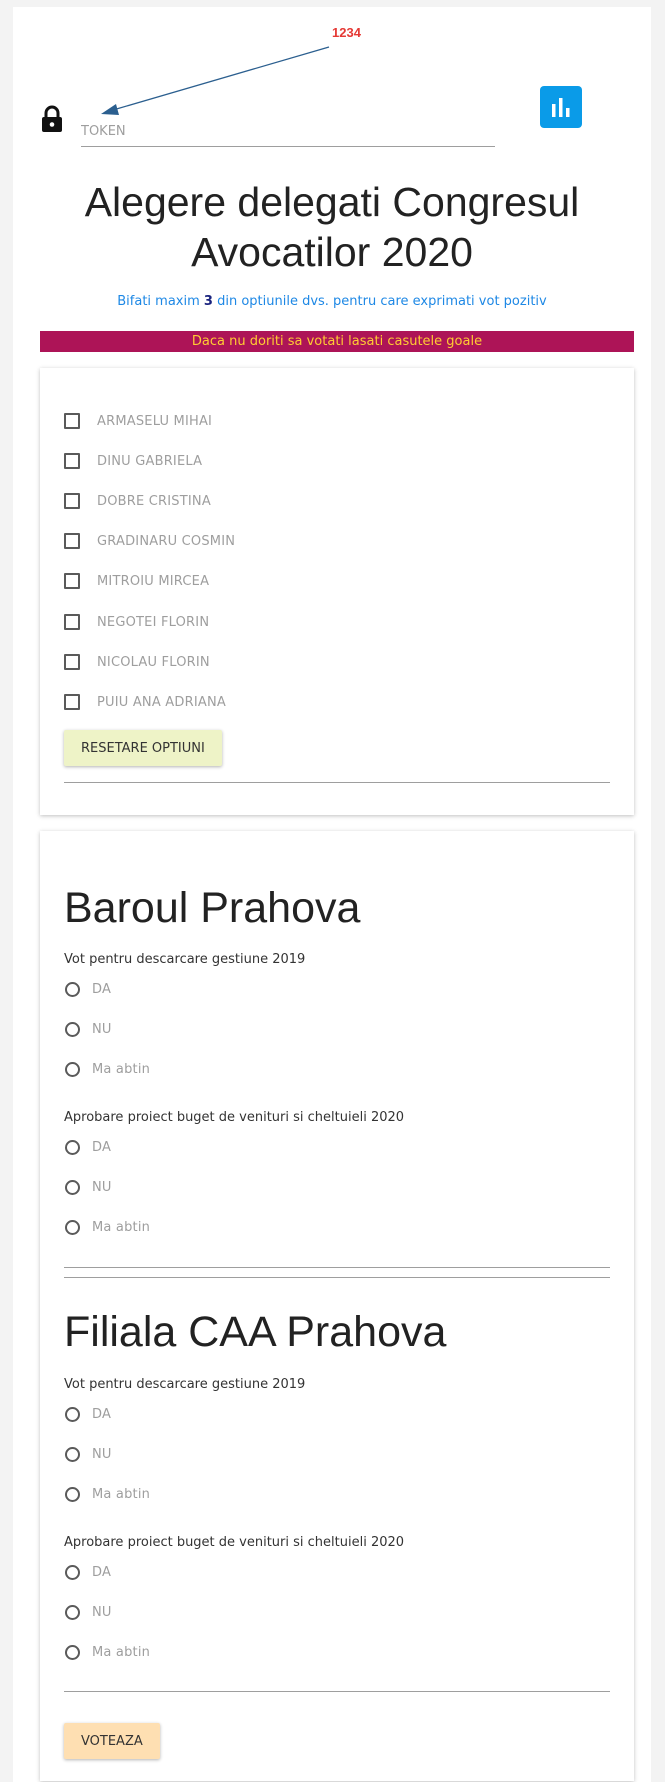  I want to click on candidate-option: DINU GABRIELA, so click(133, 461).